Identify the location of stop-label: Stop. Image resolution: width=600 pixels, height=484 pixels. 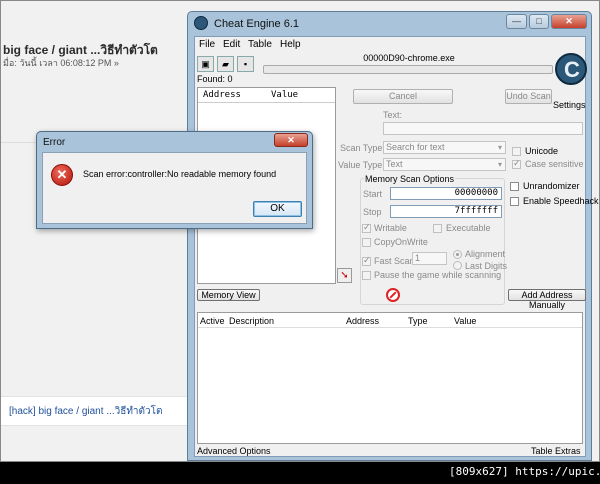
(372, 212).